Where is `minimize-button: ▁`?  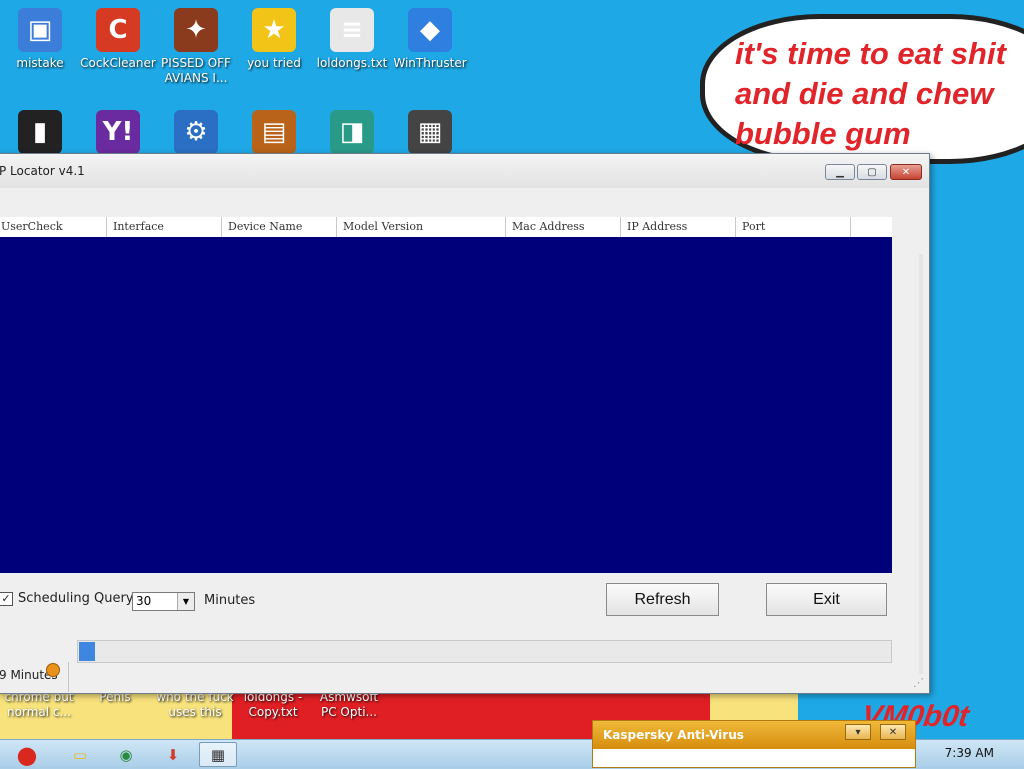
minimize-button: ▁ is located at coordinates (840, 172).